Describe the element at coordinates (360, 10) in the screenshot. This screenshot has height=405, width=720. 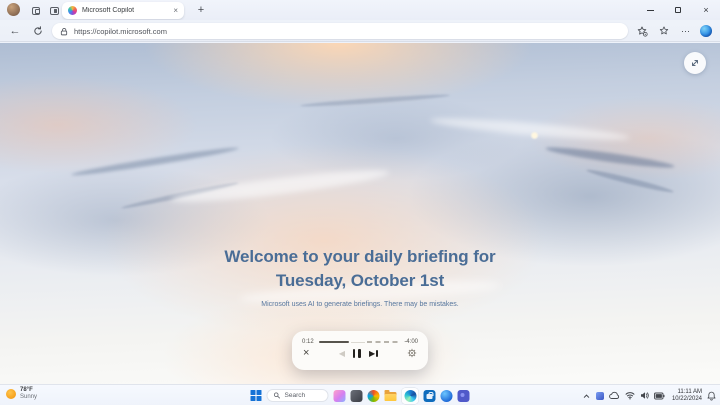
I see `browser-tab-strip: Microsoft Copilot × + ×` at that location.